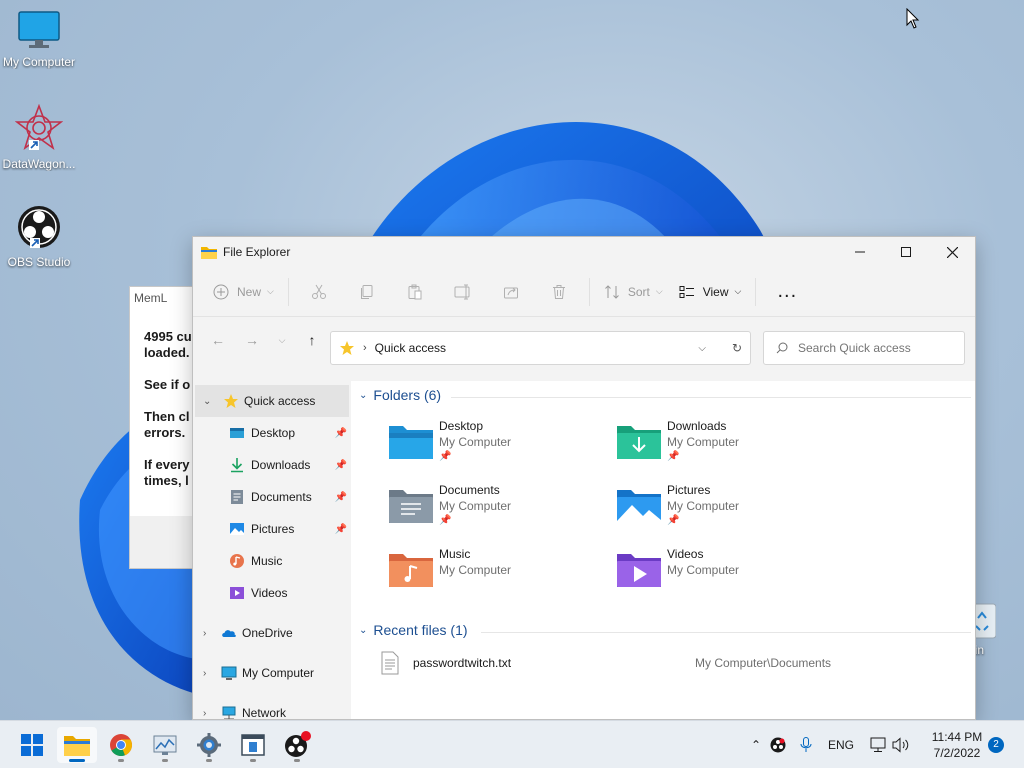 The height and width of the screenshot is (768, 1024). Describe the element at coordinates (272, 465) in the screenshot. I see `nav-item-downloads: Downloads 📌` at that location.